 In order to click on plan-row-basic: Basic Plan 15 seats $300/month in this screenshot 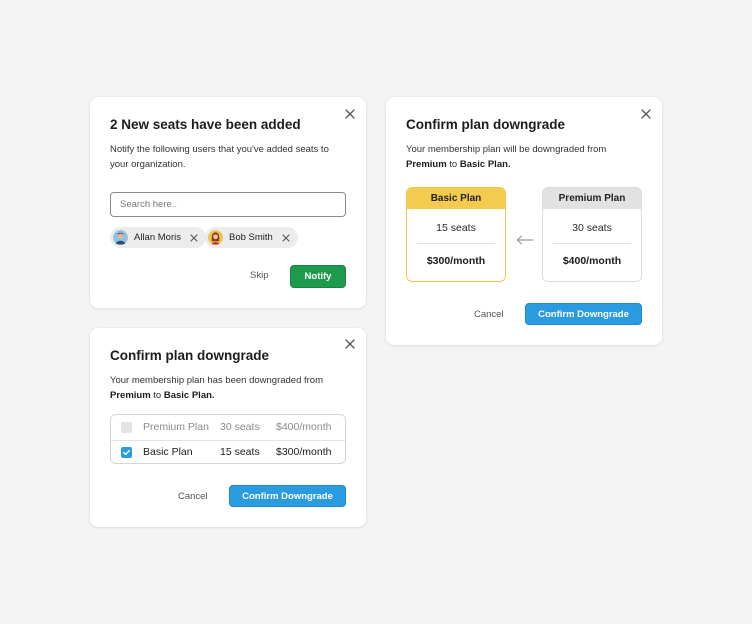, I will do `click(228, 451)`.